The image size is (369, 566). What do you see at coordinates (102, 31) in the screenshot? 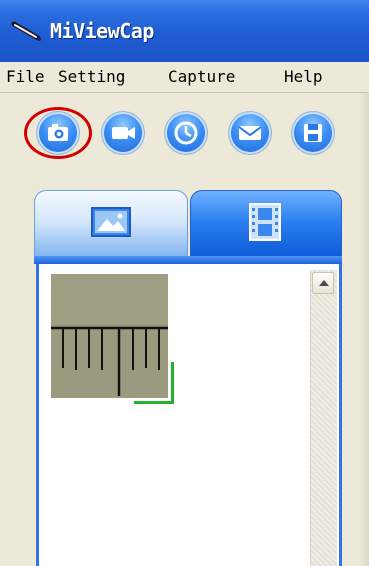
I see `window-title: MiViewCap` at bounding box center [102, 31].